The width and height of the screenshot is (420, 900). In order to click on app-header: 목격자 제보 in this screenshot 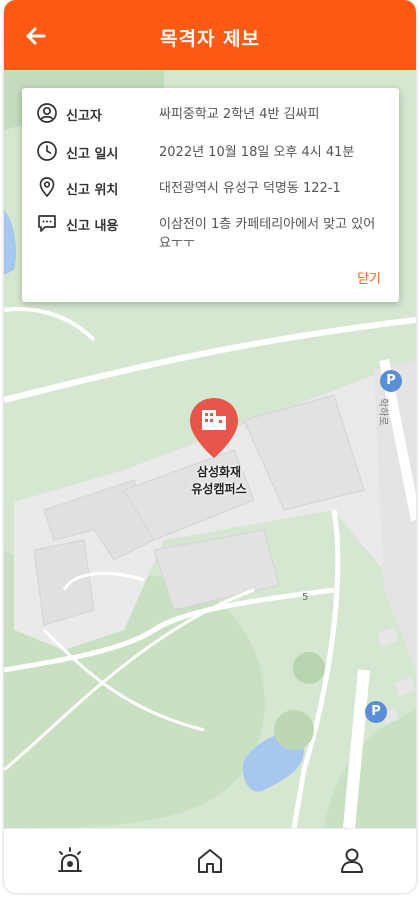, I will do `click(210, 35)`.